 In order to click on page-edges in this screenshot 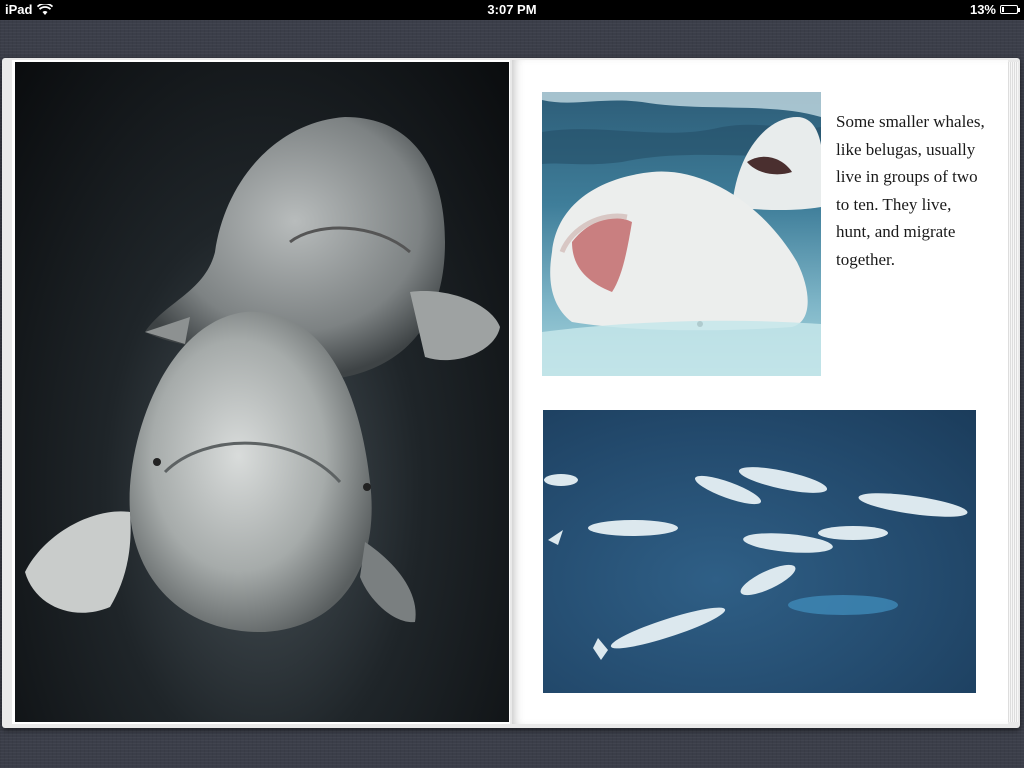, I will do `click(1013, 392)`.